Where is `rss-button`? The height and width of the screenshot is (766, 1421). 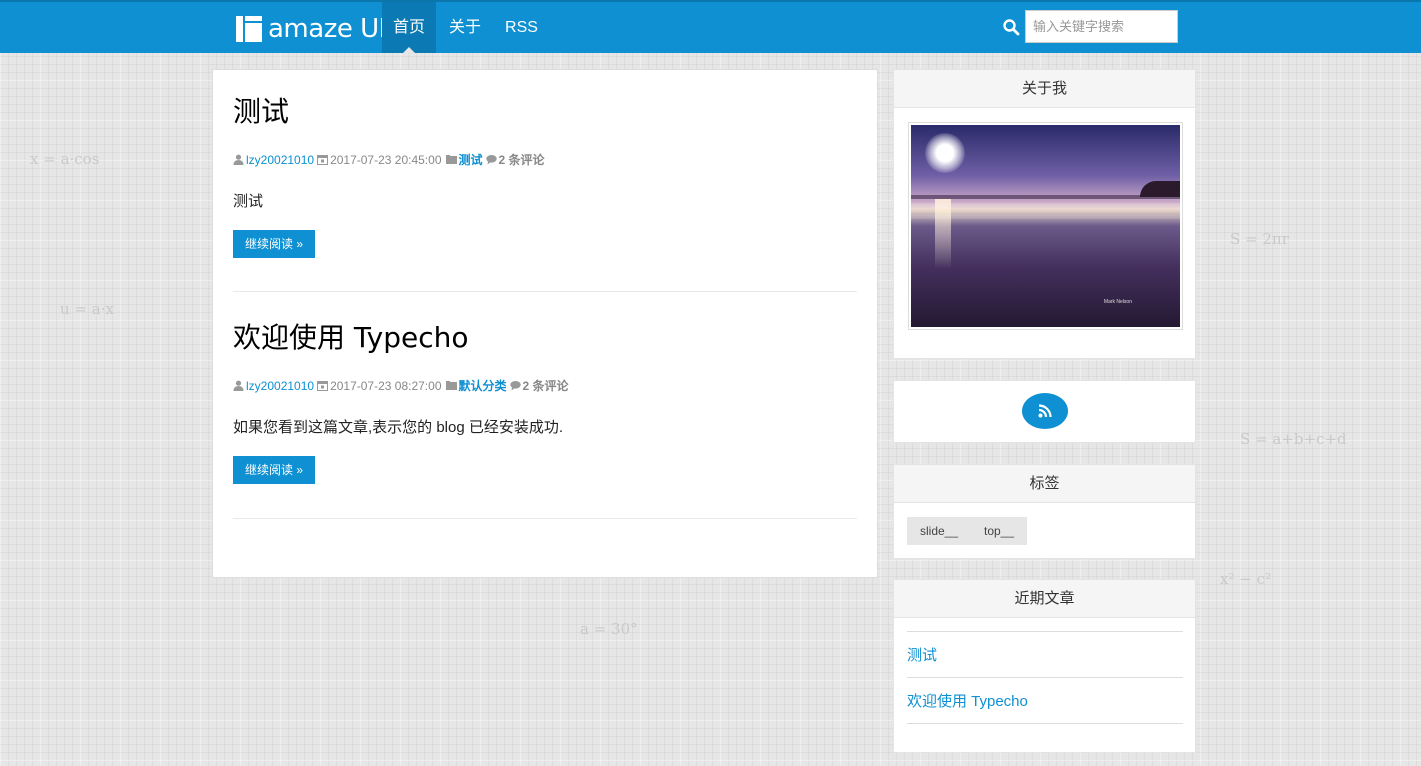 rss-button is located at coordinates (1045, 411).